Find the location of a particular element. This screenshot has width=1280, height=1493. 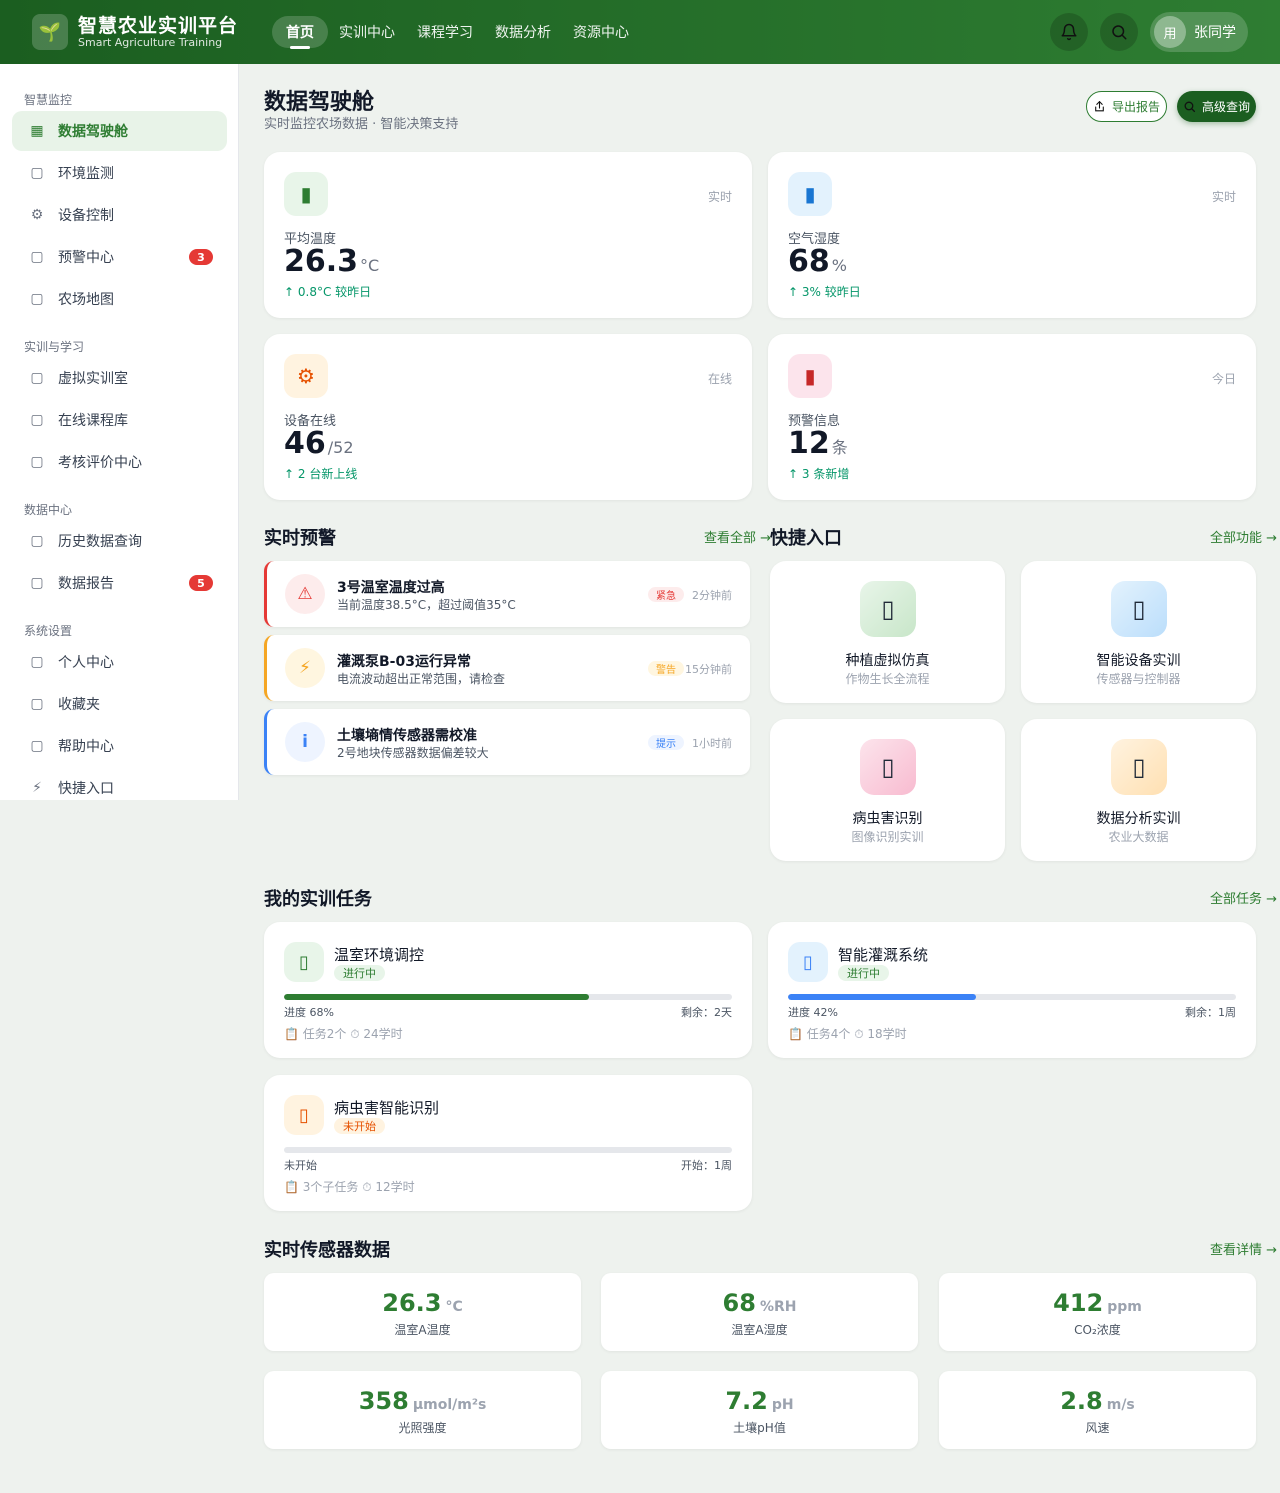

sensor-value: 26.3 °C is located at coordinates (422, 1303).